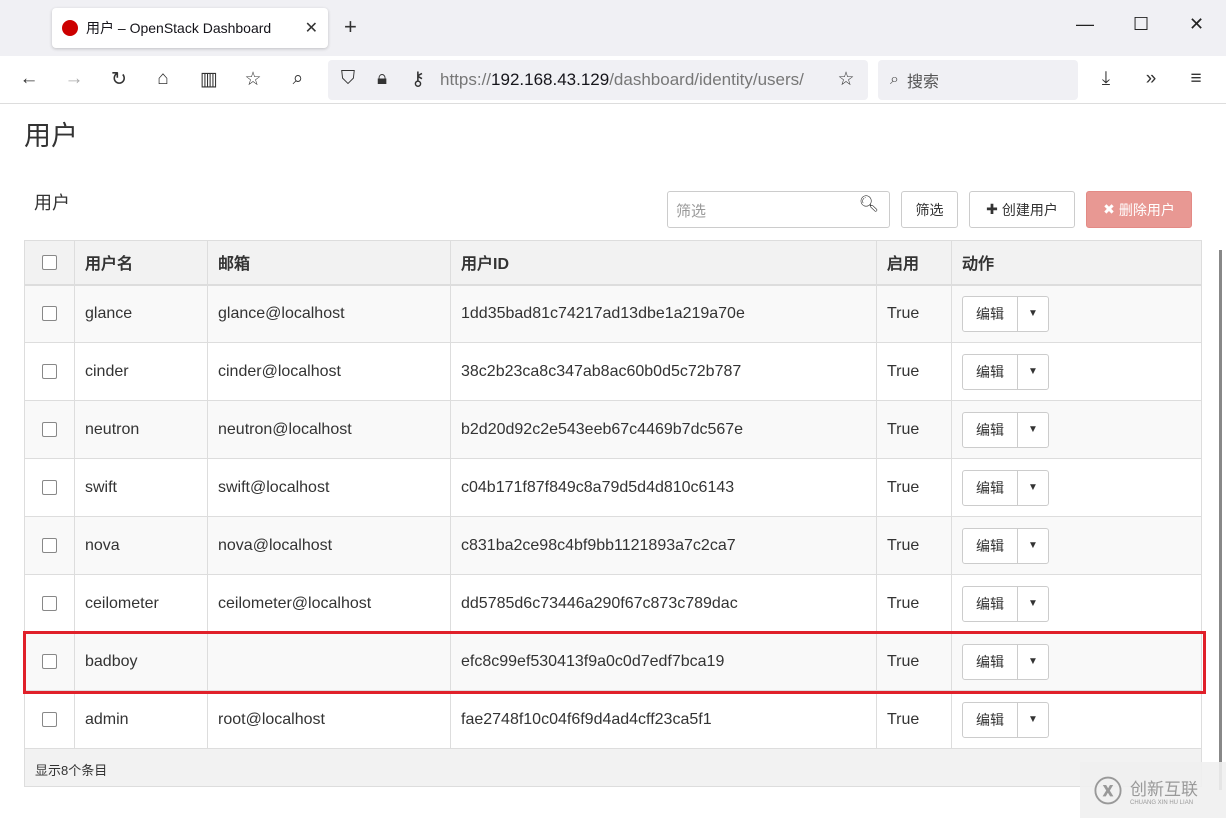 The width and height of the screenshot is (1226, 818). Describe the element at coordinates (329, 487) in the screenshot. I see `cell-email: swift@localhost` at that location.